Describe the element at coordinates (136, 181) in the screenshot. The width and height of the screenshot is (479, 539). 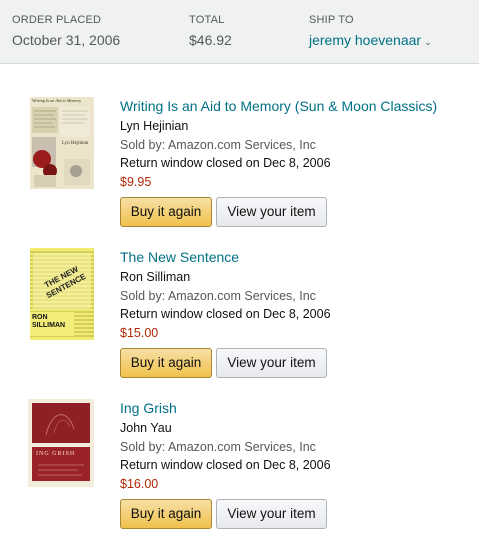
I see `item-price: $9.95` at that location.